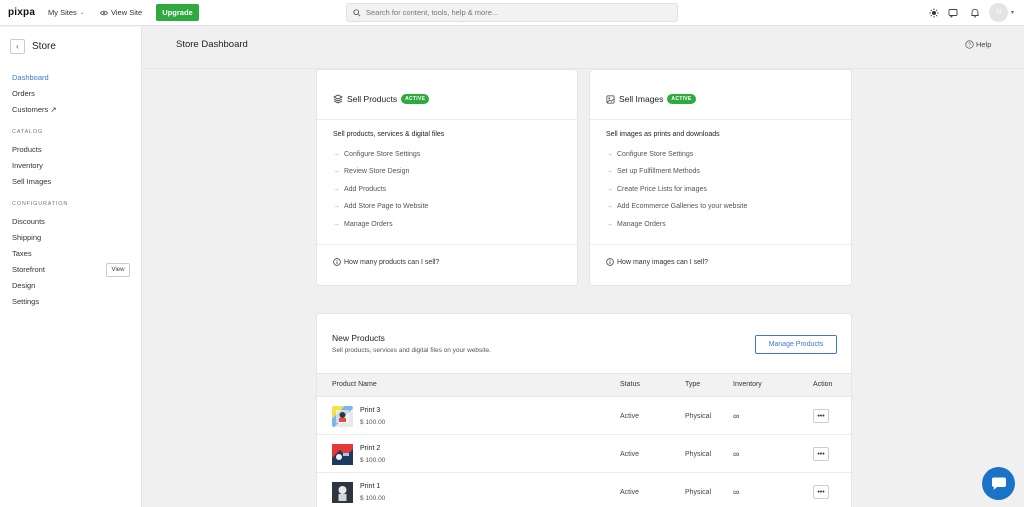  I want to click on ecommerce-galleries-link: → Add Ecommerce Galleries to your website, so click(676, 206).